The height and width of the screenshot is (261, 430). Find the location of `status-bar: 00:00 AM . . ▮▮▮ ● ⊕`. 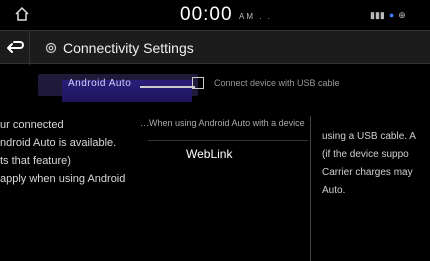

status-bar: 00:00 AM . . ▮▮▮ ● ⊕ is located at coordinates (215, 15).